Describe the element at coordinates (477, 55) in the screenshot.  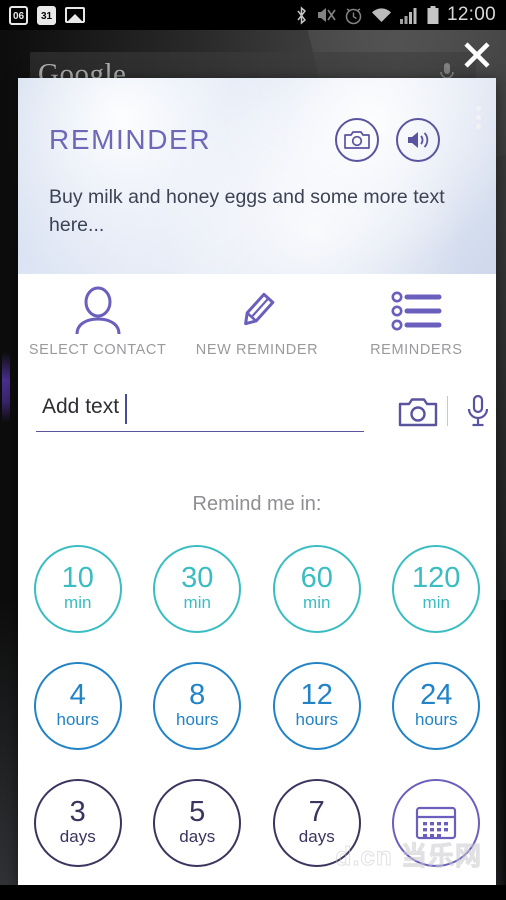
I see `close-icon` at that location.